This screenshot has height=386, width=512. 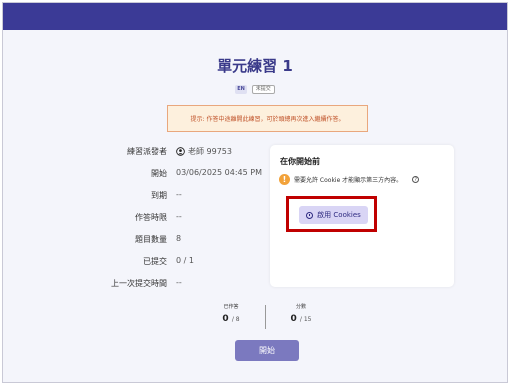 I want to click on notice-banner: 提示: 作答中途離開此練習，可於頭總再次進入繼續作答。, so click(x=267, y=118).